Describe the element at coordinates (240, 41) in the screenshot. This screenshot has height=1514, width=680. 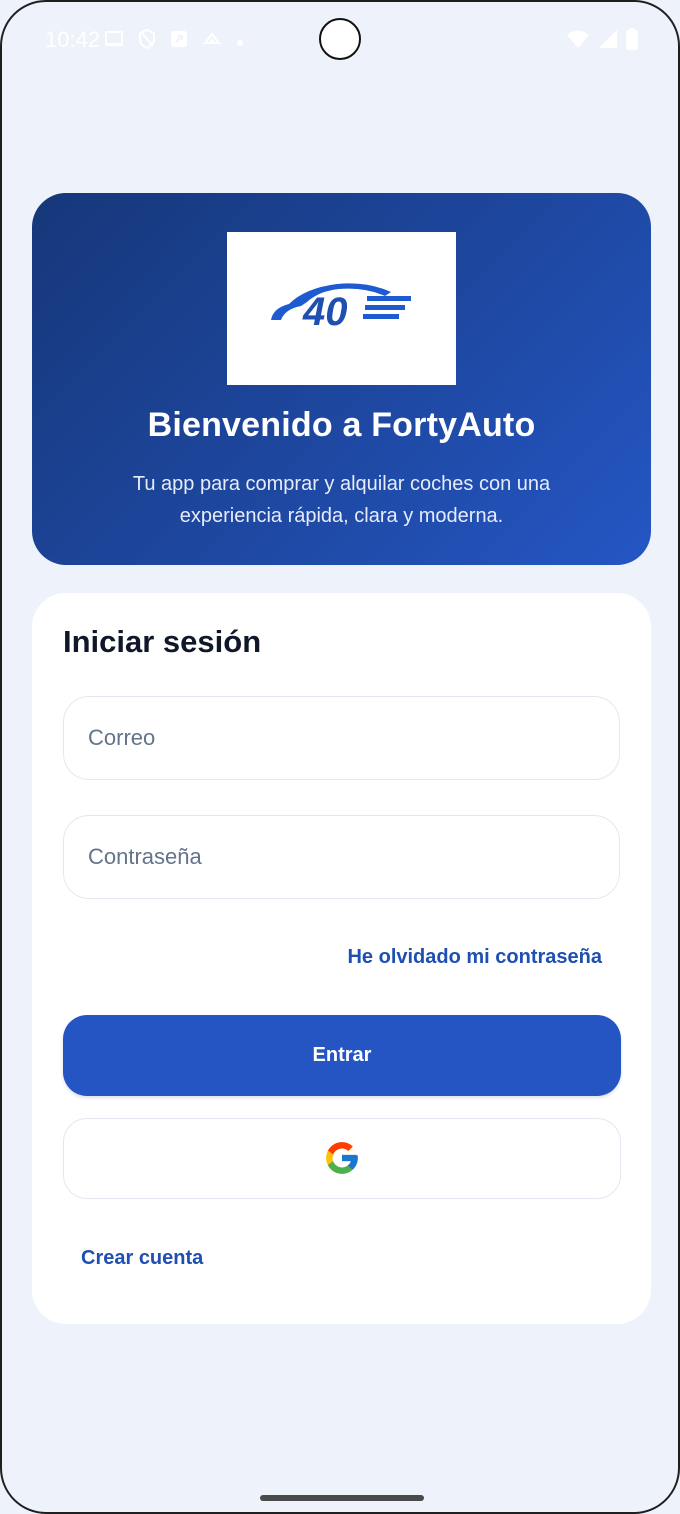
I see `dot-icon` at that location.